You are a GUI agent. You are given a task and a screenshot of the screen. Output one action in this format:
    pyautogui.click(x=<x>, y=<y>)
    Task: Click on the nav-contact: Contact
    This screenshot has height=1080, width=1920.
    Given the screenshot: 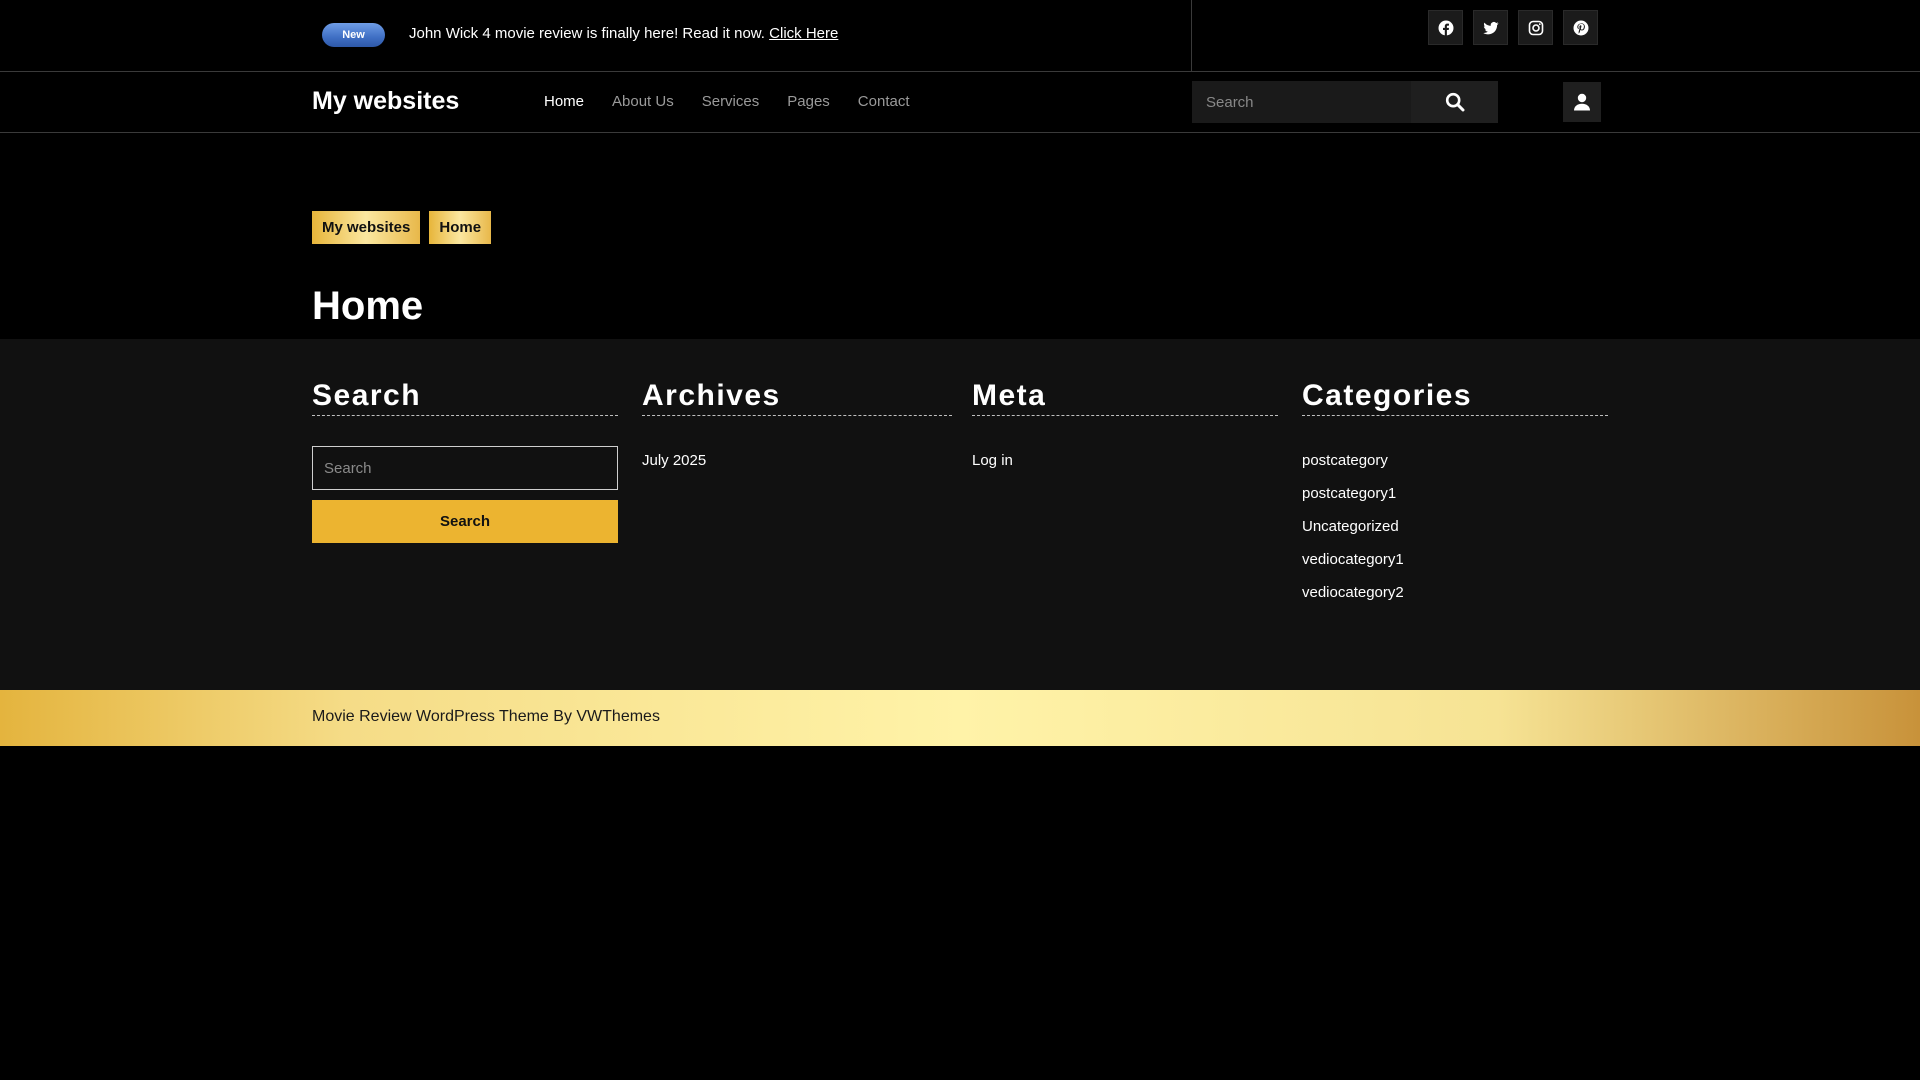 What is the action you would take?
    pyautogui.click(x=884, y=101)
    